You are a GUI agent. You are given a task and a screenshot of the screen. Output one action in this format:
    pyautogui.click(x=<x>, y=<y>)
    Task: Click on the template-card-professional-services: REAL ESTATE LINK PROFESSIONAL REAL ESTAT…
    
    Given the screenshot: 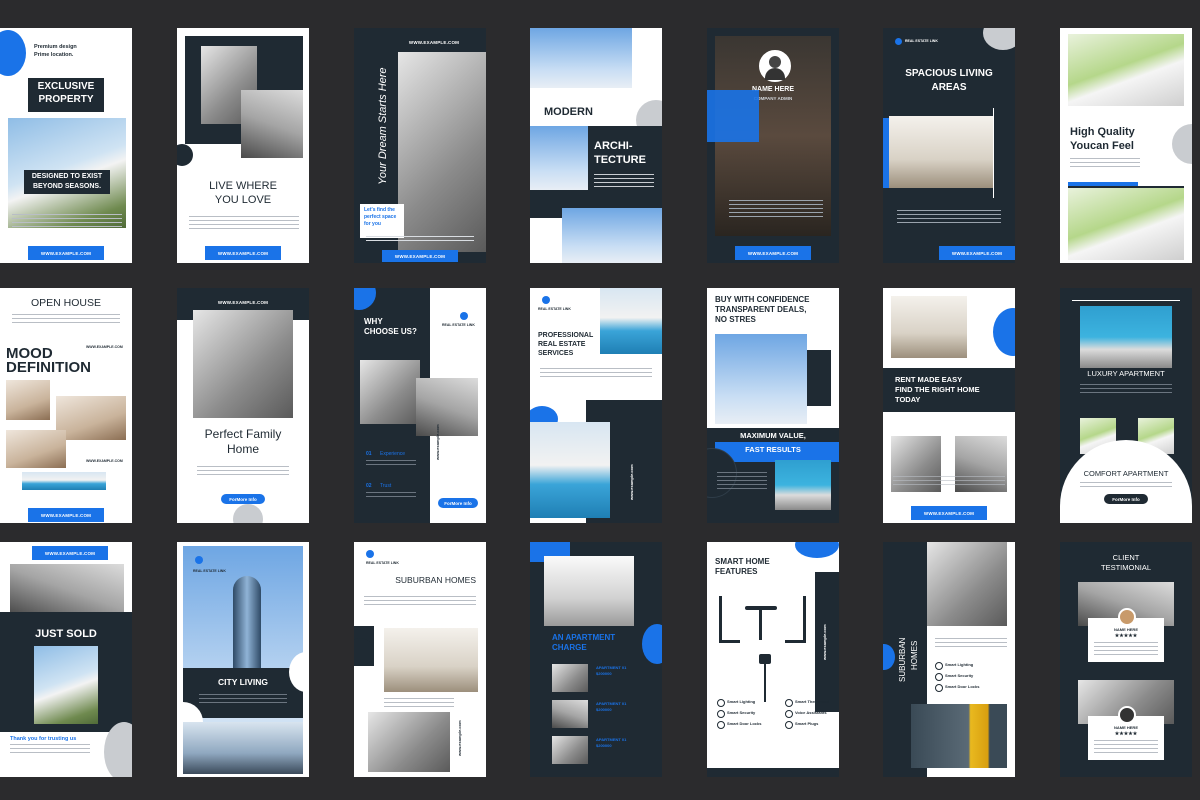 What is the action you would take?
    pyautogui.click(x=596, y=405)
    